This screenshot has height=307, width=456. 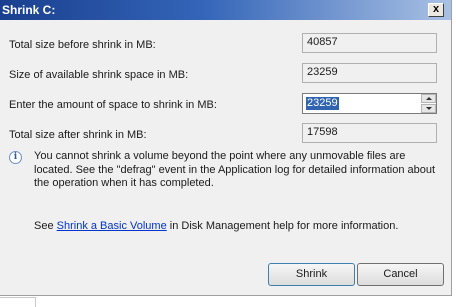 I want to click on help-prefix: See, so click(x=45, y=226).